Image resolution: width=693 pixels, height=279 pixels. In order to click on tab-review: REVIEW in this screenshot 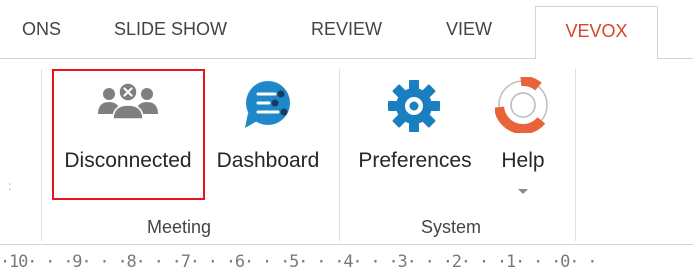, I will do `click(346, 29)`.